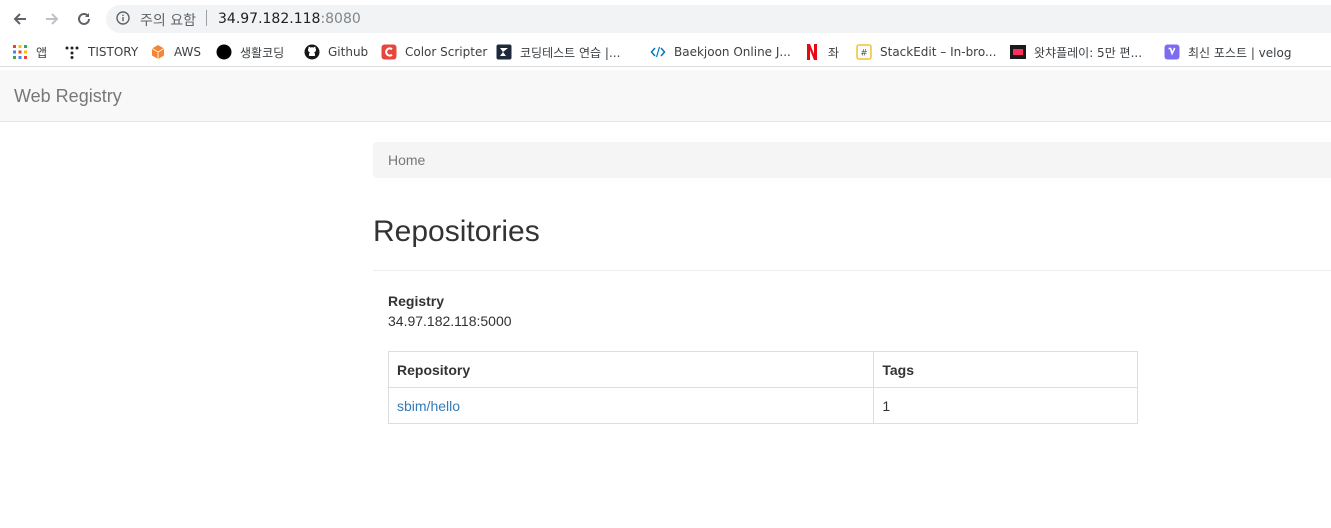 The image size is (1331, 528). I want to click on navbar-brand: Web Registry, so click(68, 96).